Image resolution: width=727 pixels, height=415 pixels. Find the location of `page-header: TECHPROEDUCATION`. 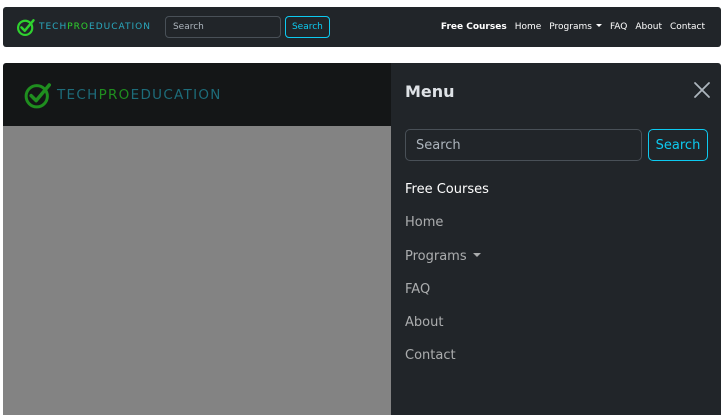

page-header: TECHPROEDUCATION is located at coordinates (197, 94).